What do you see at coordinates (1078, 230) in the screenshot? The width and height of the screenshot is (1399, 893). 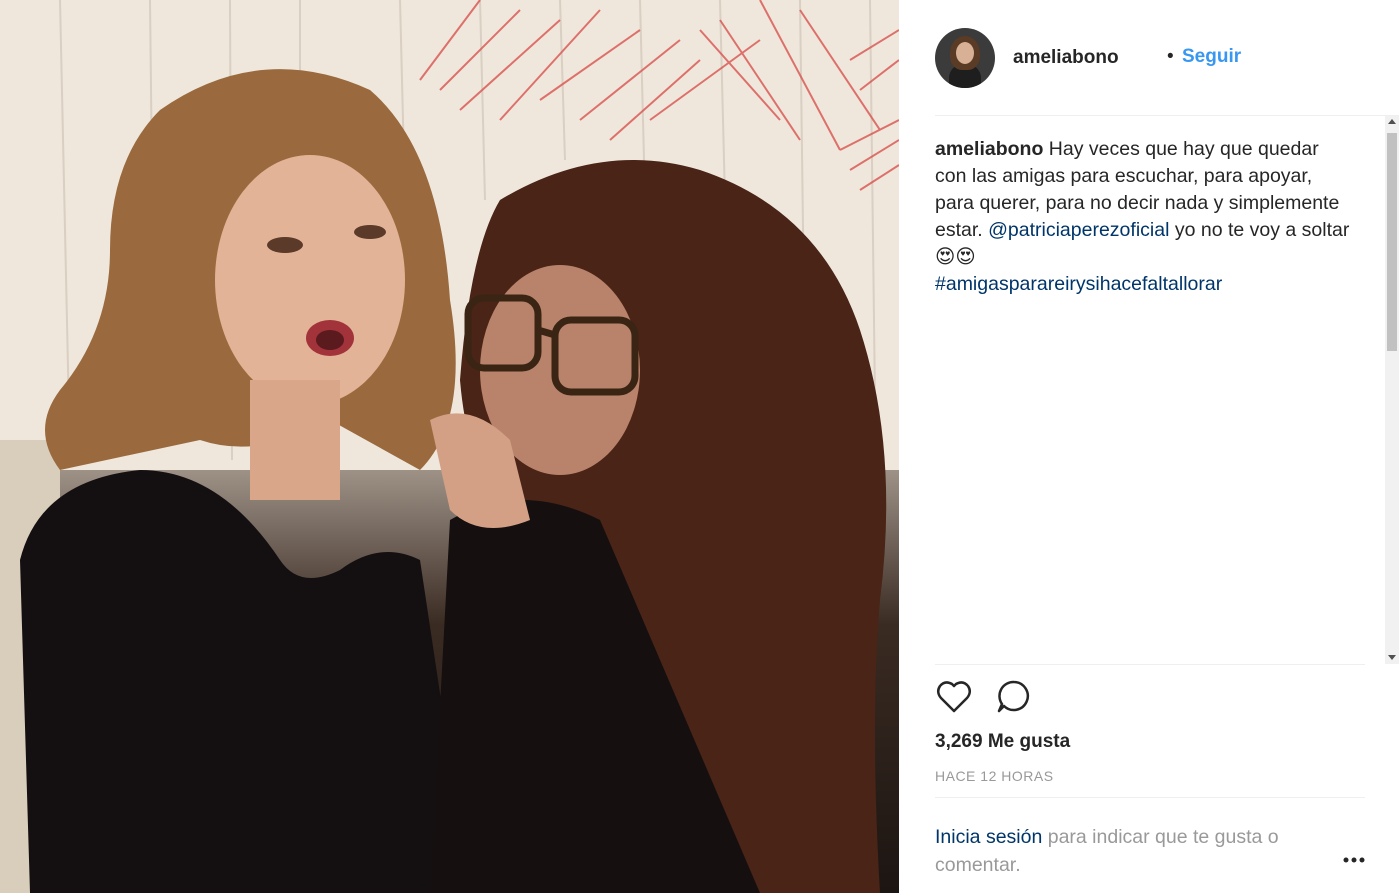 I see `caption-mention: @patriciaperezoficial` at bounding box center [1078, 230].